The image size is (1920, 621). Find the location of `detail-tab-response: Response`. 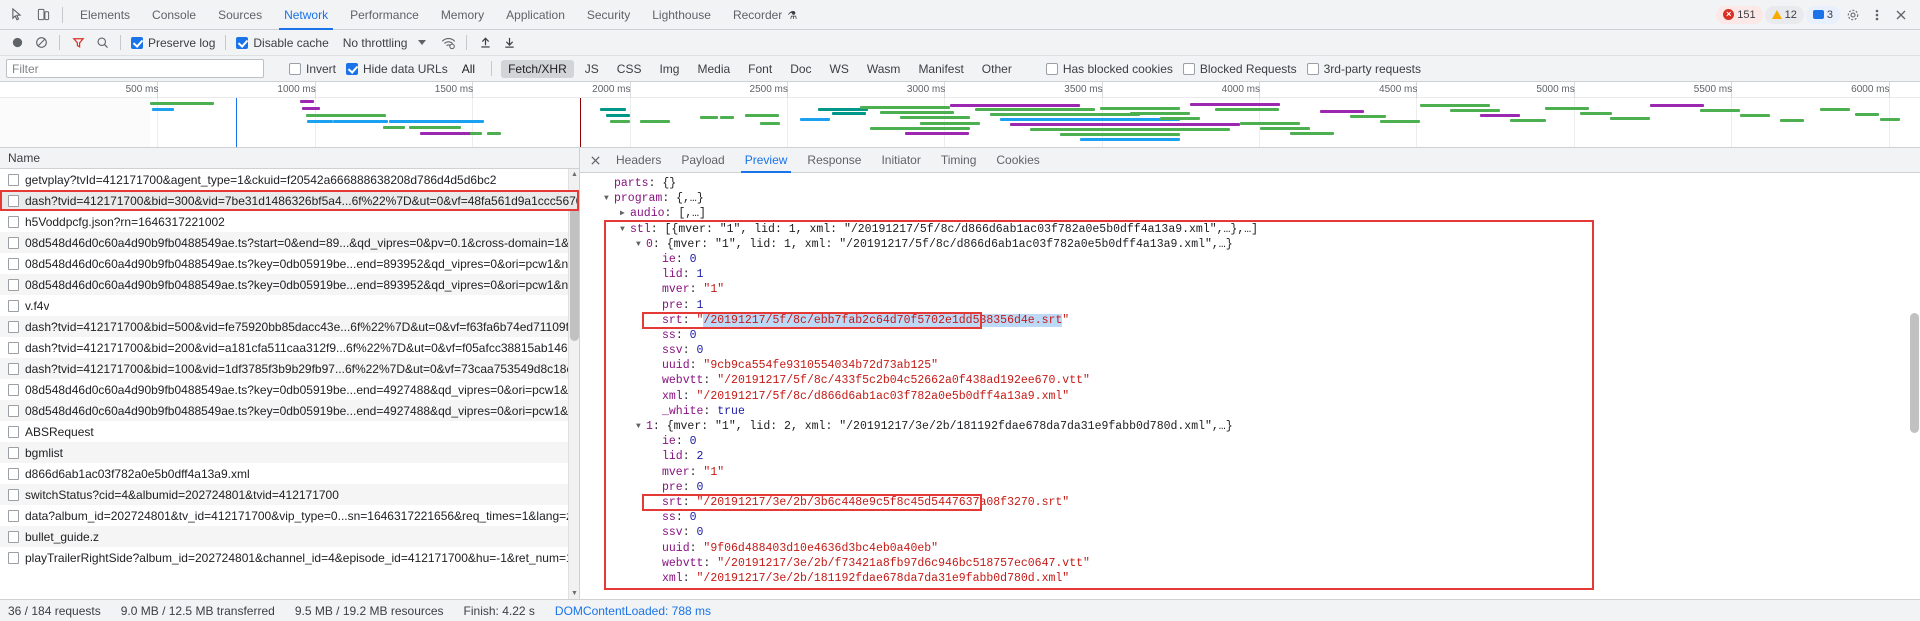

detail-tab-response: Response is located at coordinates (834, 160).